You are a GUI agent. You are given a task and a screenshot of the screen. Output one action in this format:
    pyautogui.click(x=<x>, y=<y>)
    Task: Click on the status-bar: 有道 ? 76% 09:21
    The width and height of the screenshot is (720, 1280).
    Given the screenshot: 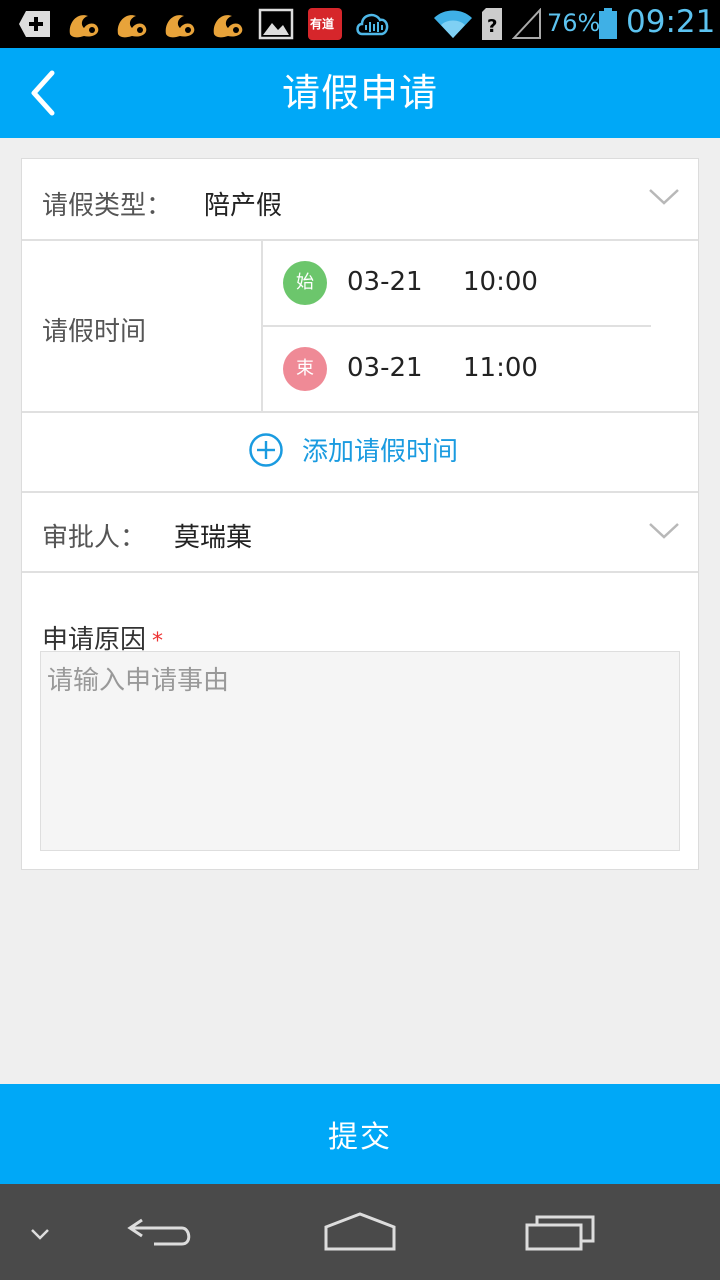 What is the action you would take?
    pyautogui.click(x=360, y=24)
    